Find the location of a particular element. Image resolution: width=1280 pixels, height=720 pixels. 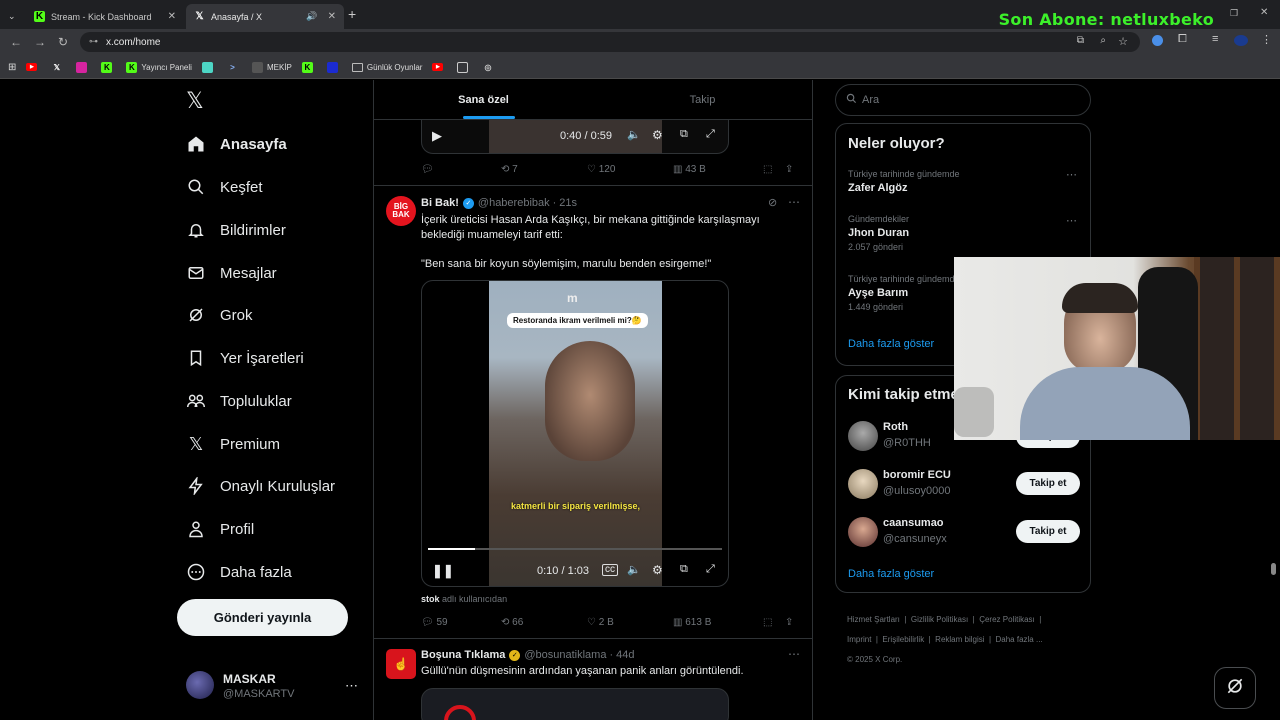

restore-window-icon: ❐ is located at coordinates (1234, 13).